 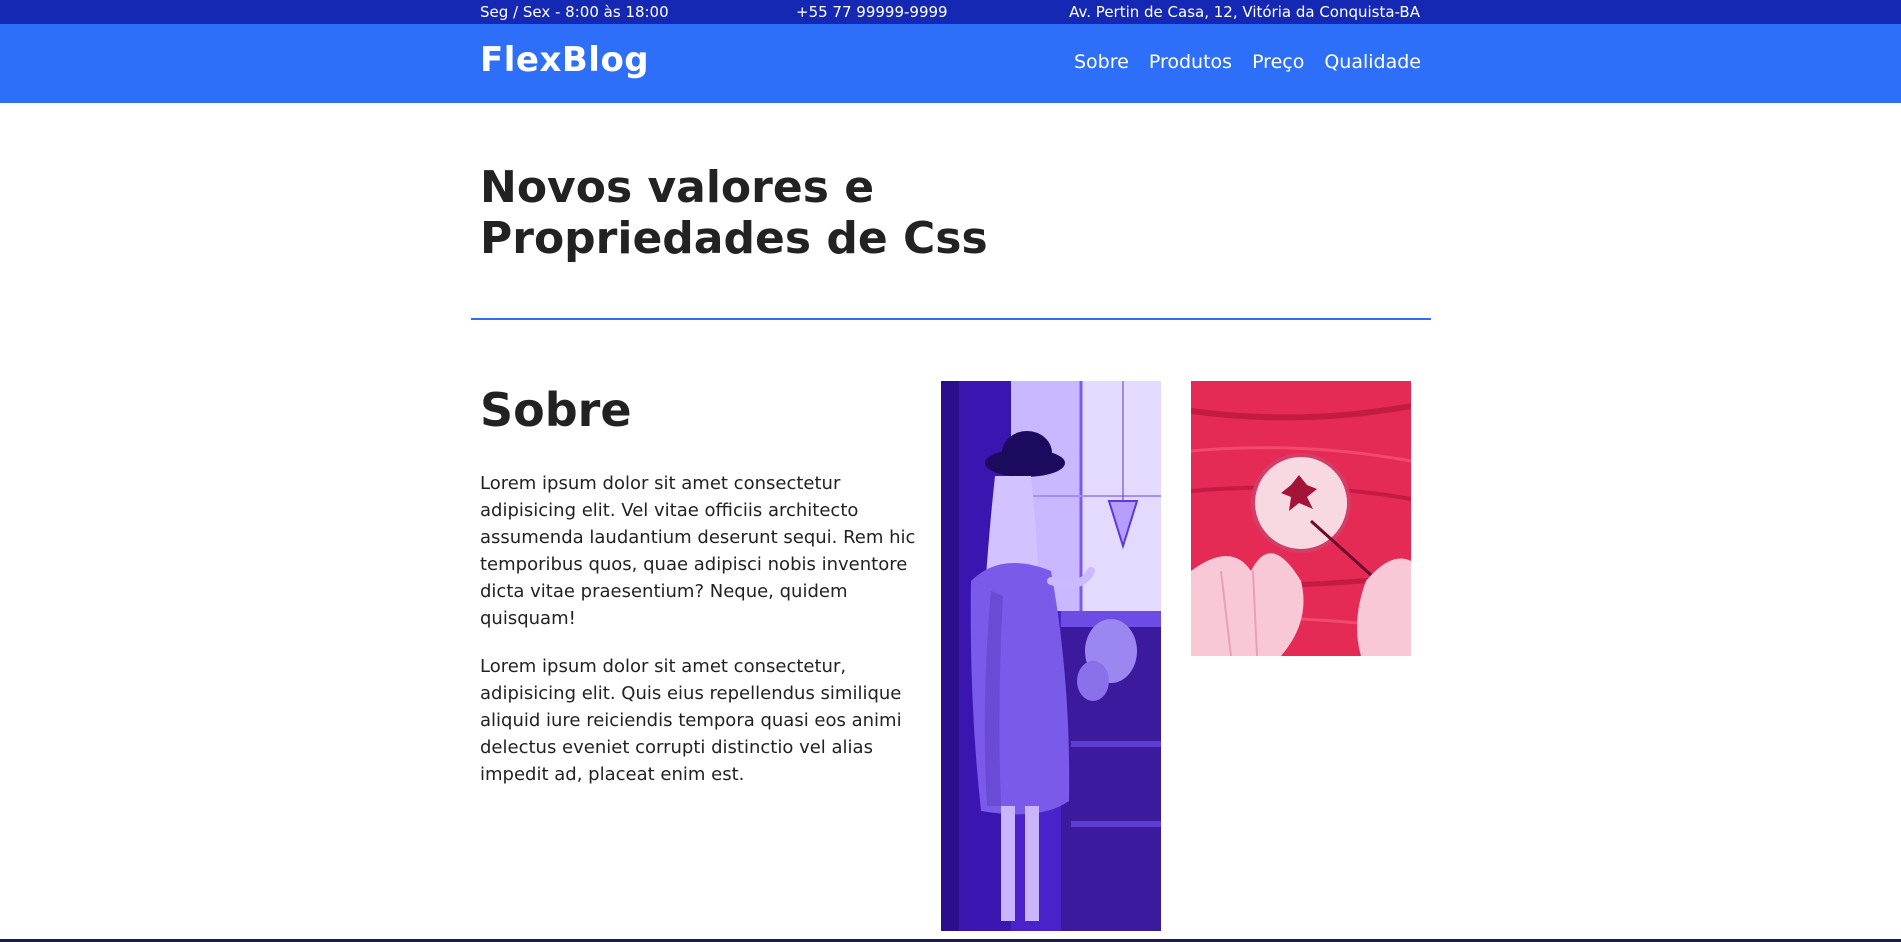 I want to click on woman-window-illustration, so click(x=1051, y=656).